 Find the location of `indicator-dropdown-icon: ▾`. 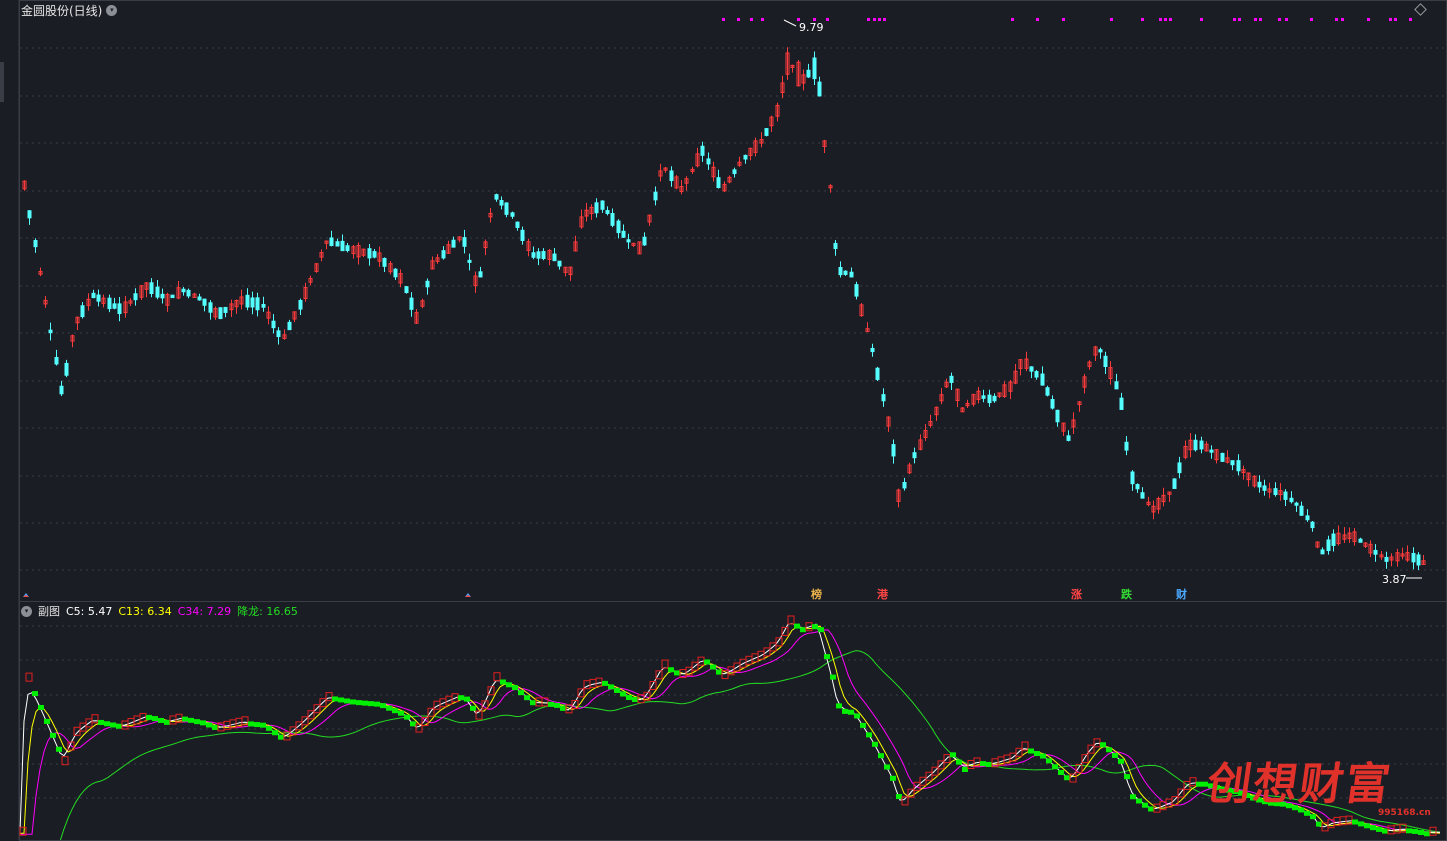

indicator-dropdown-icon: ▾ is located at coordinates (26, 611).